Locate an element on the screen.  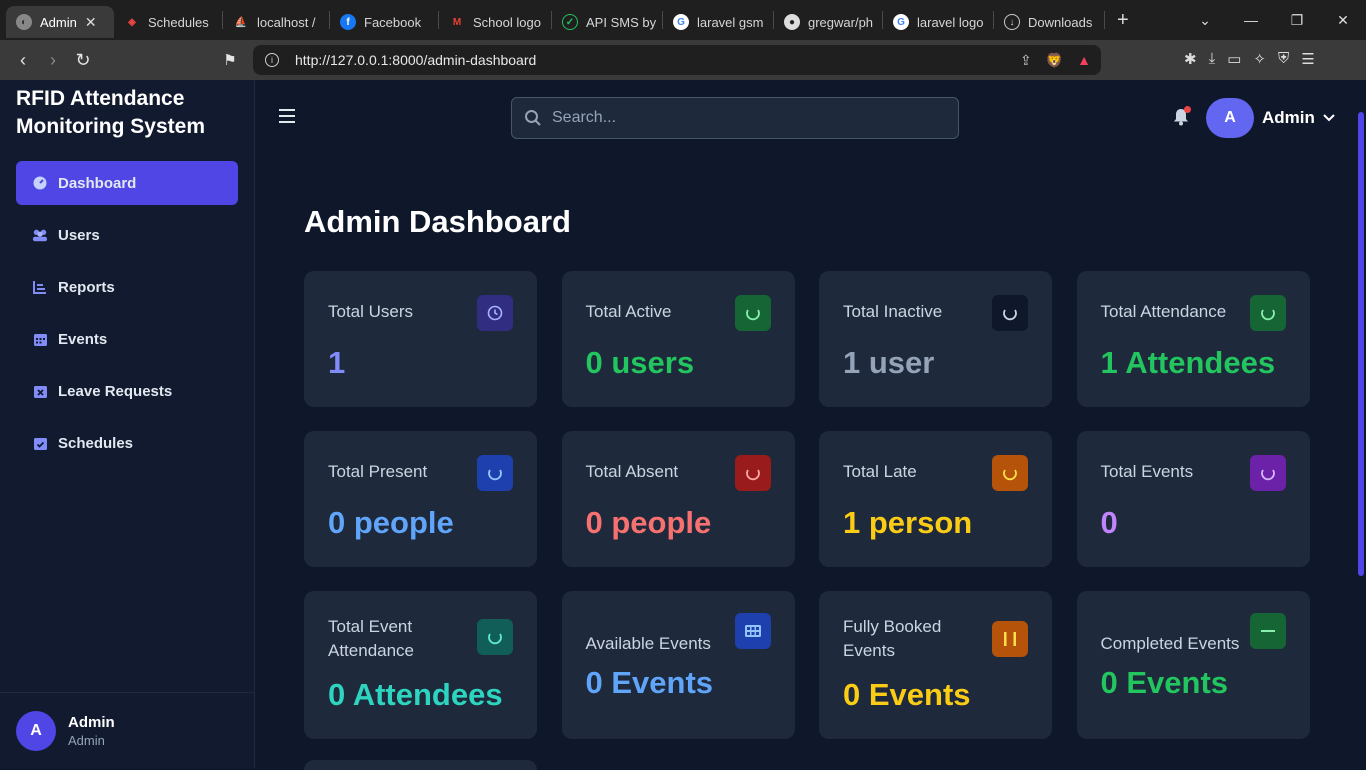
sidebar-item-label: Leave Requests is located at coordinates (115, 391).